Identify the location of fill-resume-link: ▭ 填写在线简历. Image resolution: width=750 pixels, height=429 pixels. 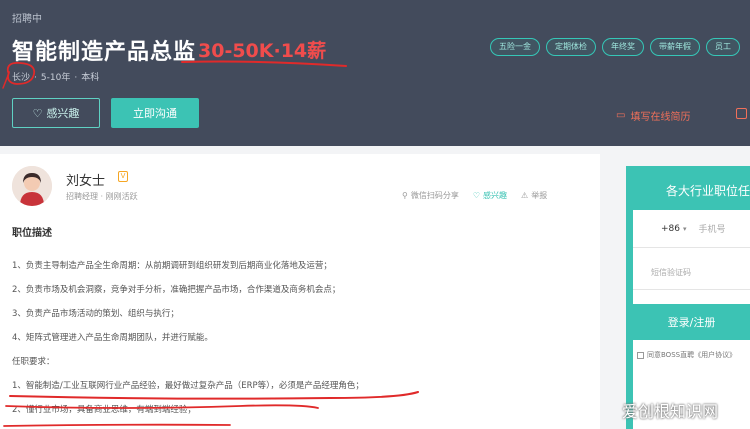
(653, 115).